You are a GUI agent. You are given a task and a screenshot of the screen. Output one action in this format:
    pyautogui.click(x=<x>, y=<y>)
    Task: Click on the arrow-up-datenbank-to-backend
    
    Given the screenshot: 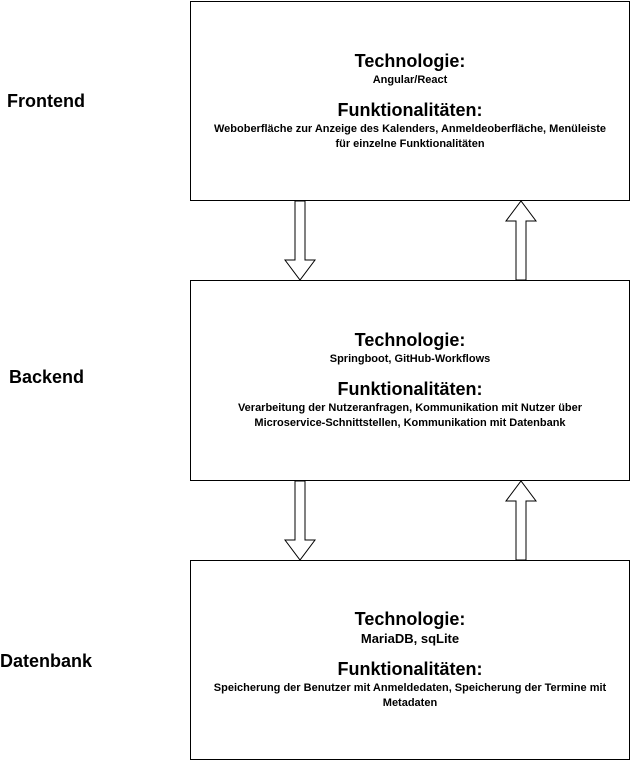 What is the action you would take?
    pyautogui.click(x=521, y=520)
    